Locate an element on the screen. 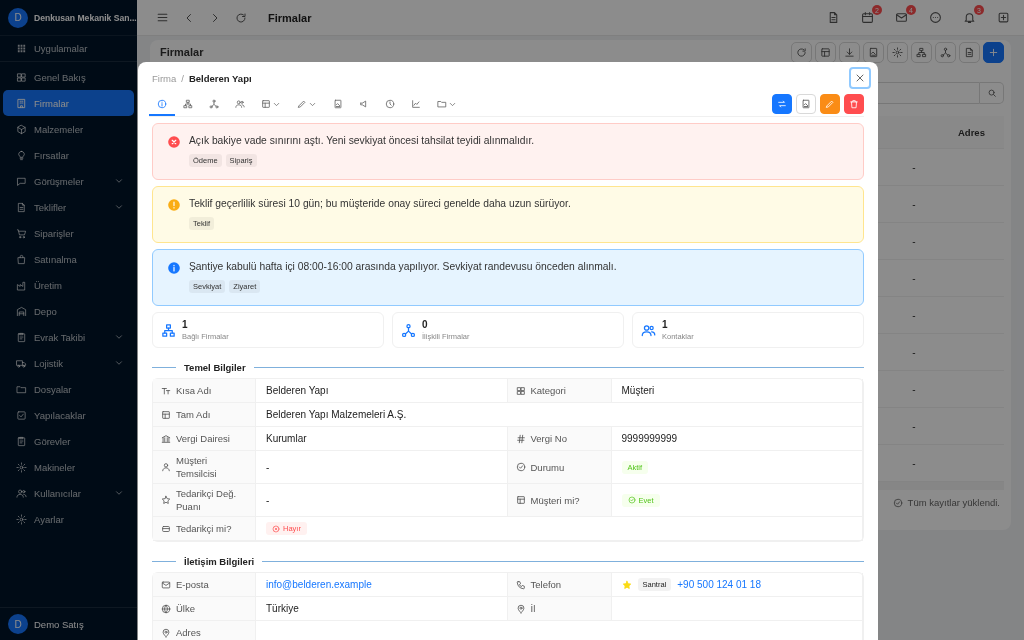 Image resolution: width=1024 pixels, height=640 pixels. menu-icon is located at coordinates (162, 17).